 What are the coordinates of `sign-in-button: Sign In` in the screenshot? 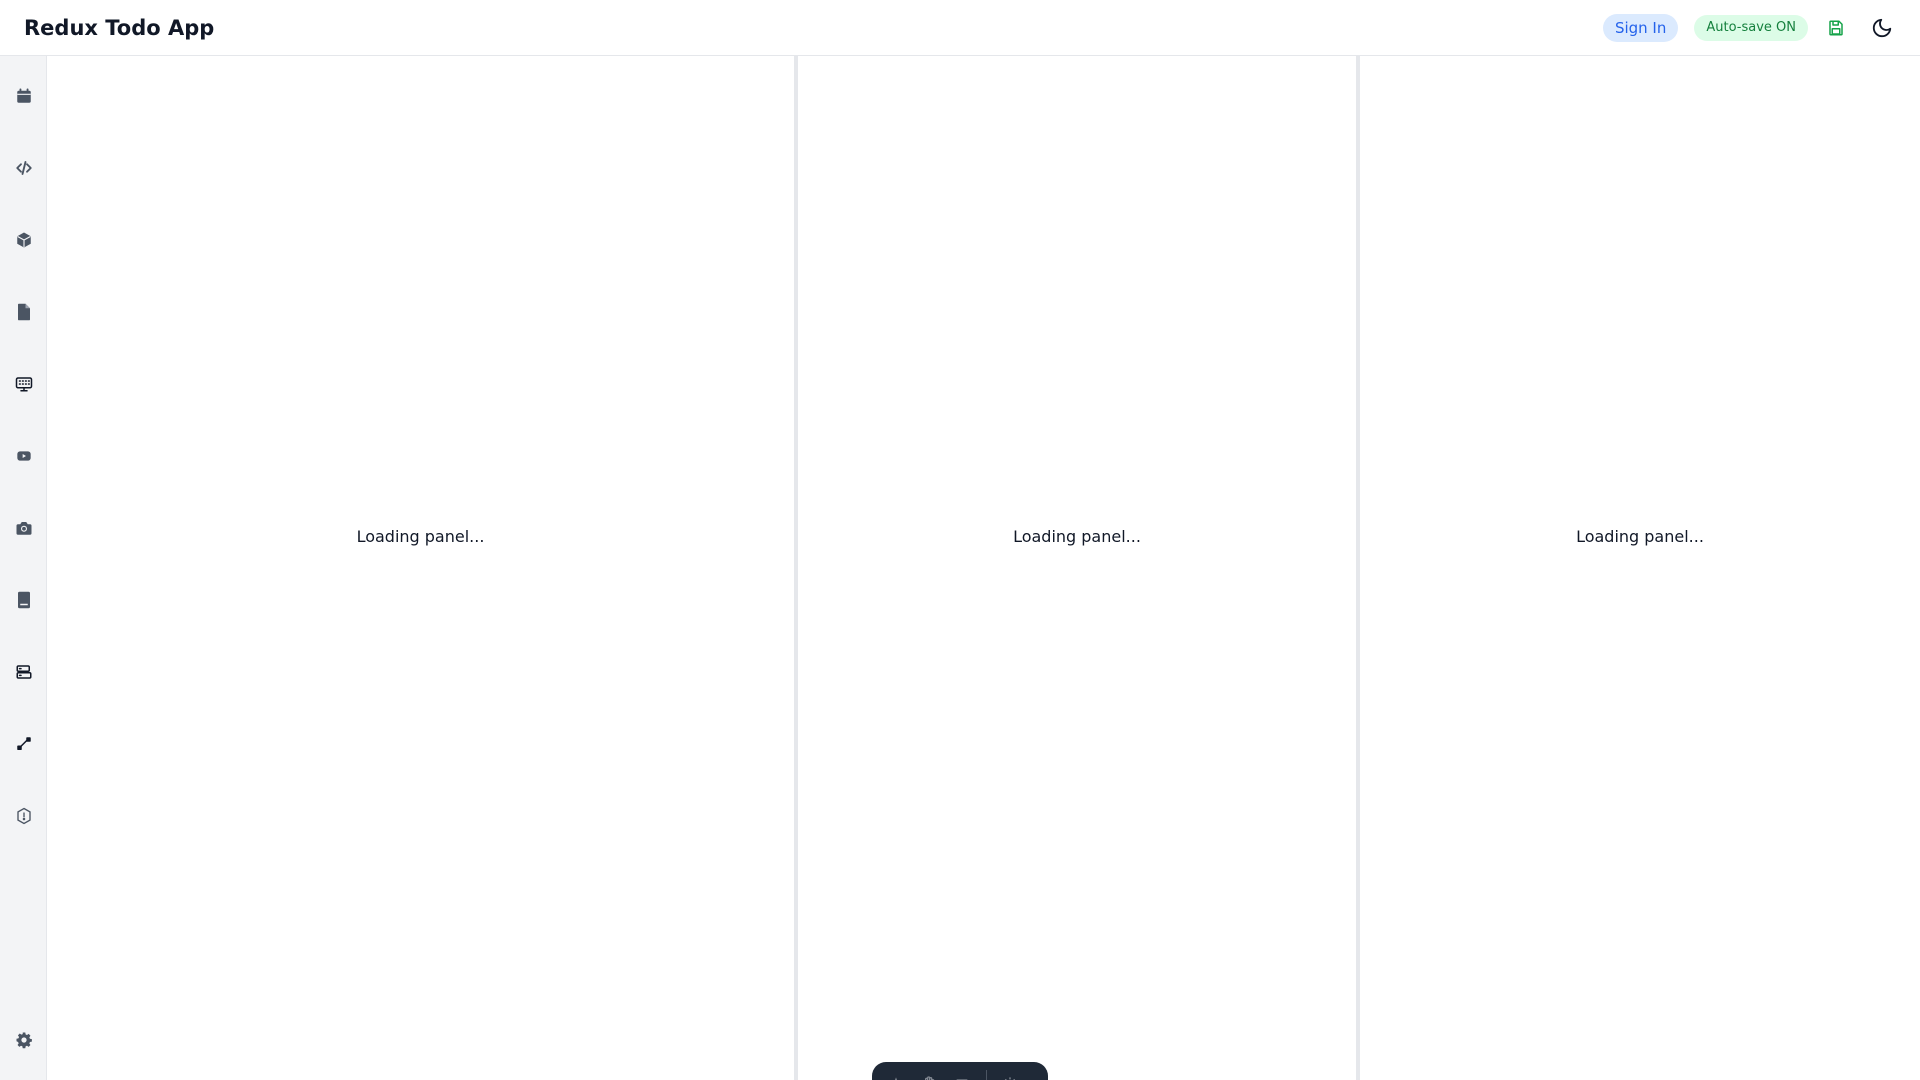 It's located at (1640, 27).